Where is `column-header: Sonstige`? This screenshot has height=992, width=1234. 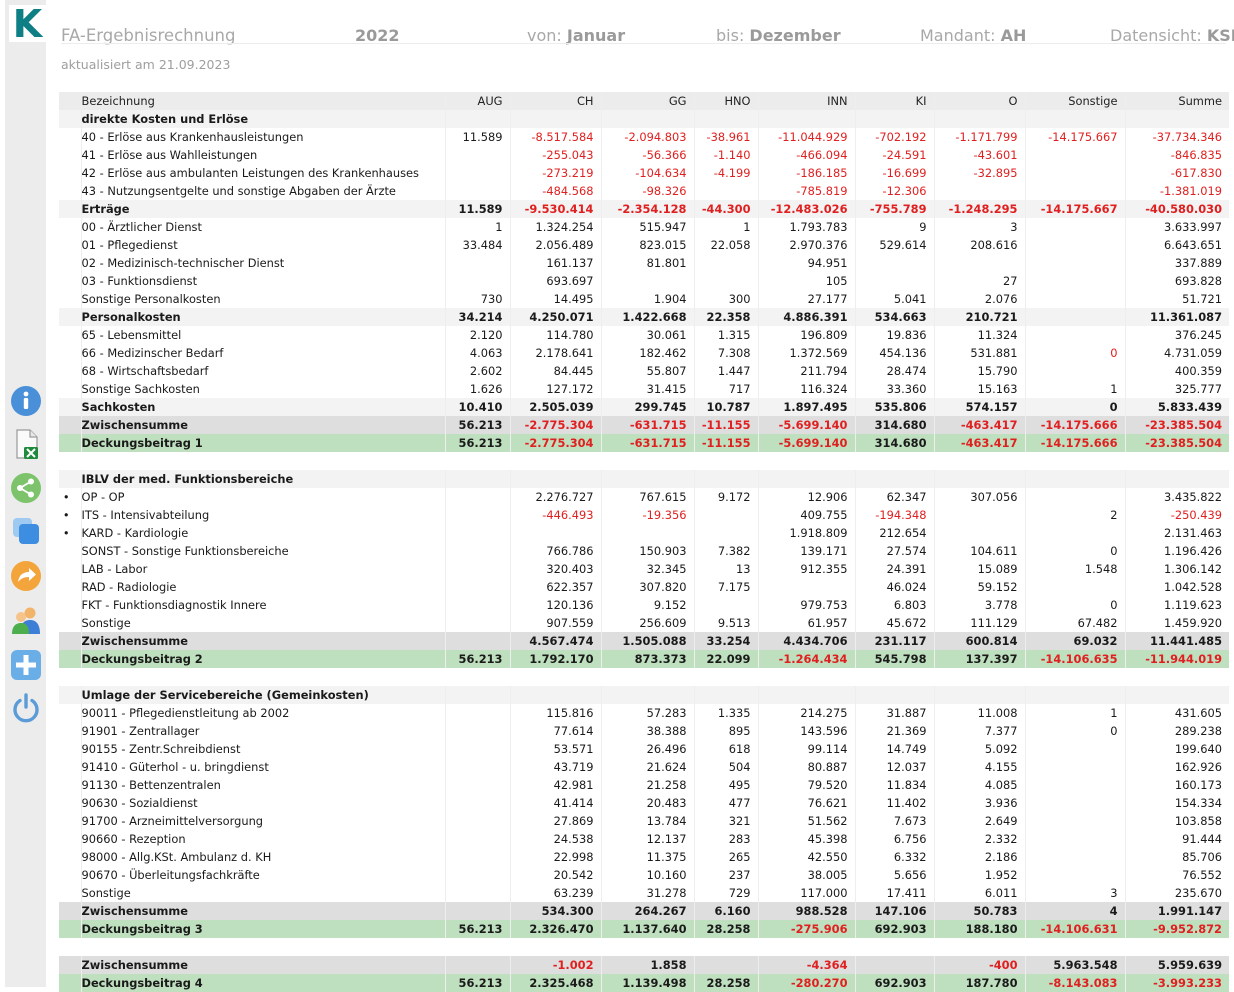 column-header: Sonstige is located at coordinates (1075, 101).